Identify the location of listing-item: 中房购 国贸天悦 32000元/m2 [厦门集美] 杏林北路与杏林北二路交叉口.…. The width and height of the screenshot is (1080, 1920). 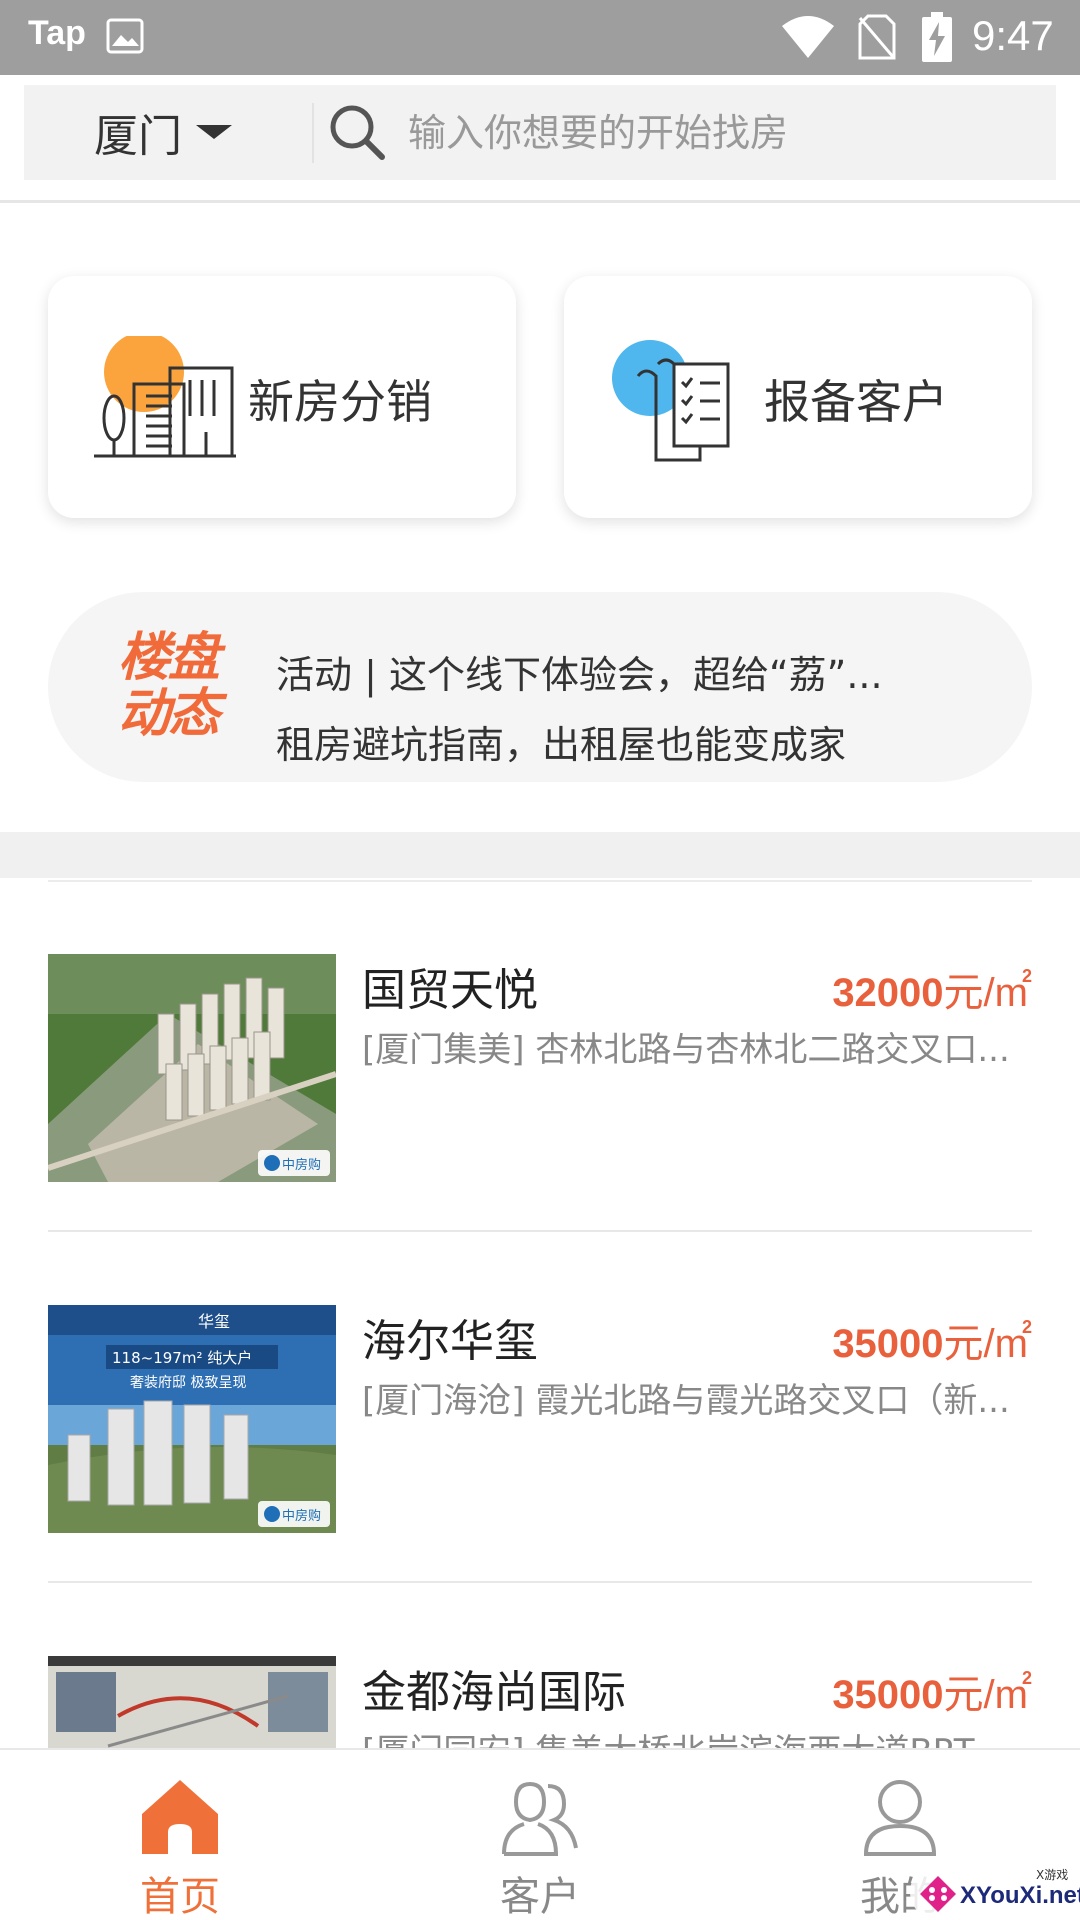
(540, 1069).